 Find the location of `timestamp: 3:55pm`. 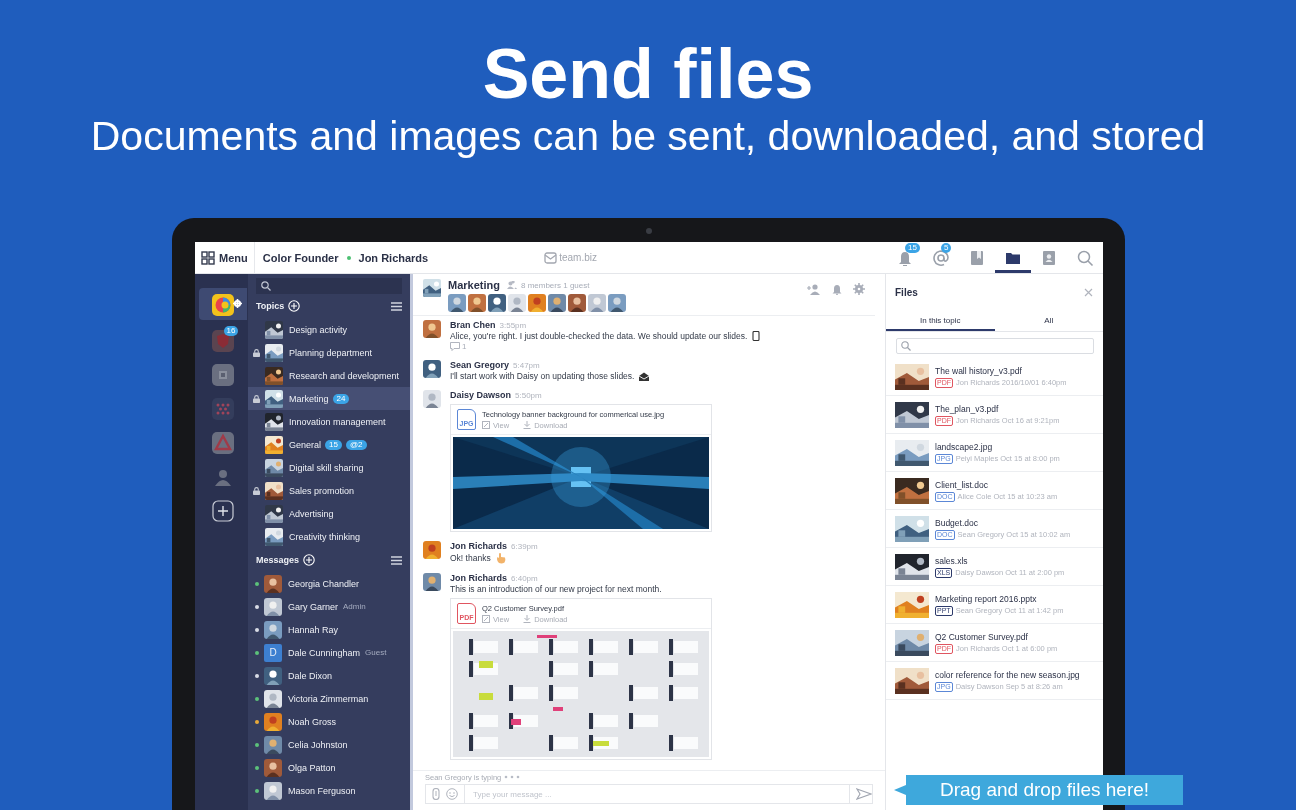

timestamp: 3:55pm is located at coordinates (513, 325).